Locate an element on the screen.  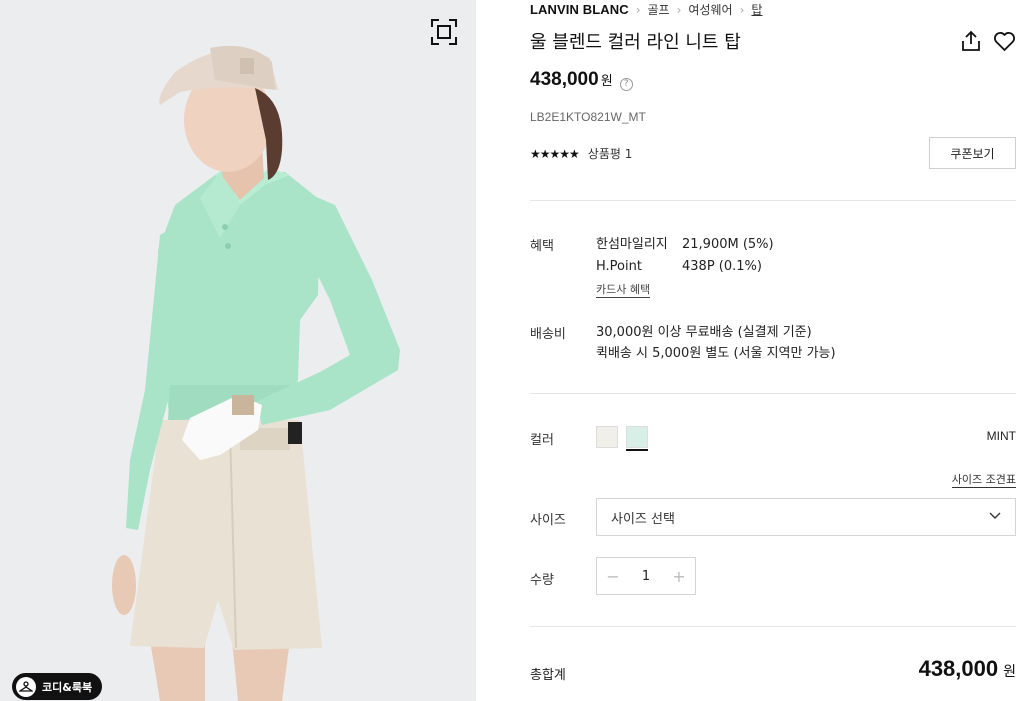
quantity-decrease-button: − is located at coordinates (613, 576).